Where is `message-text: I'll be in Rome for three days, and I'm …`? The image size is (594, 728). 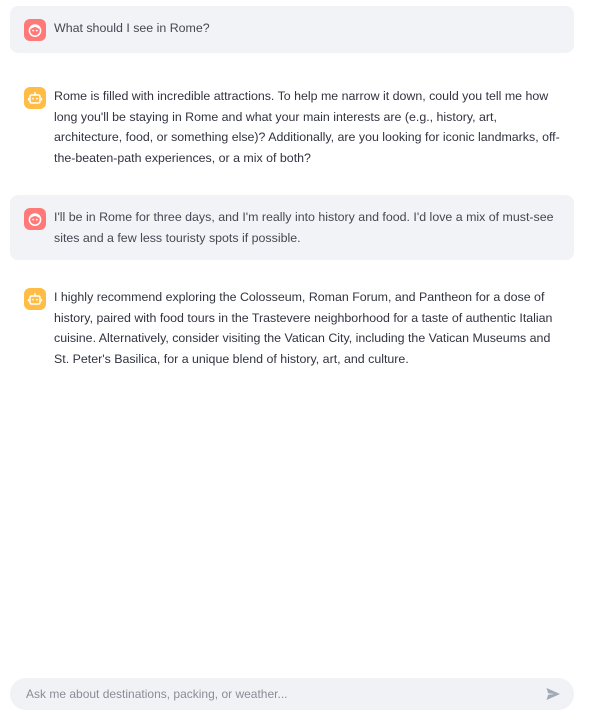 message-text: I'll be in Rome for three days, and I'm … is located at coordinates (304, 227).